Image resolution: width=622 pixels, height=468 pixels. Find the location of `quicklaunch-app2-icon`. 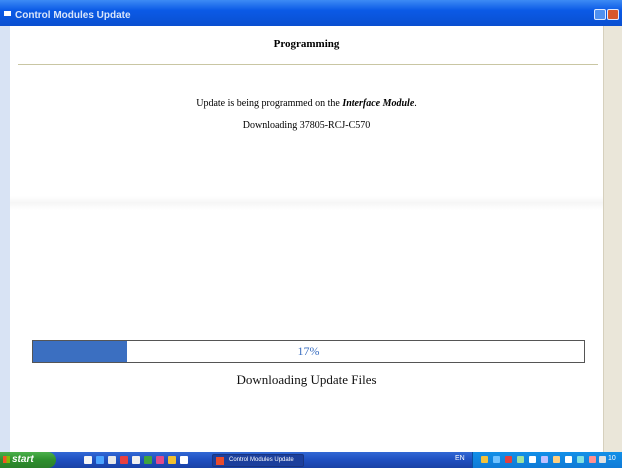

quicklaunch-app2-icon is located at coordinates (136, 460).